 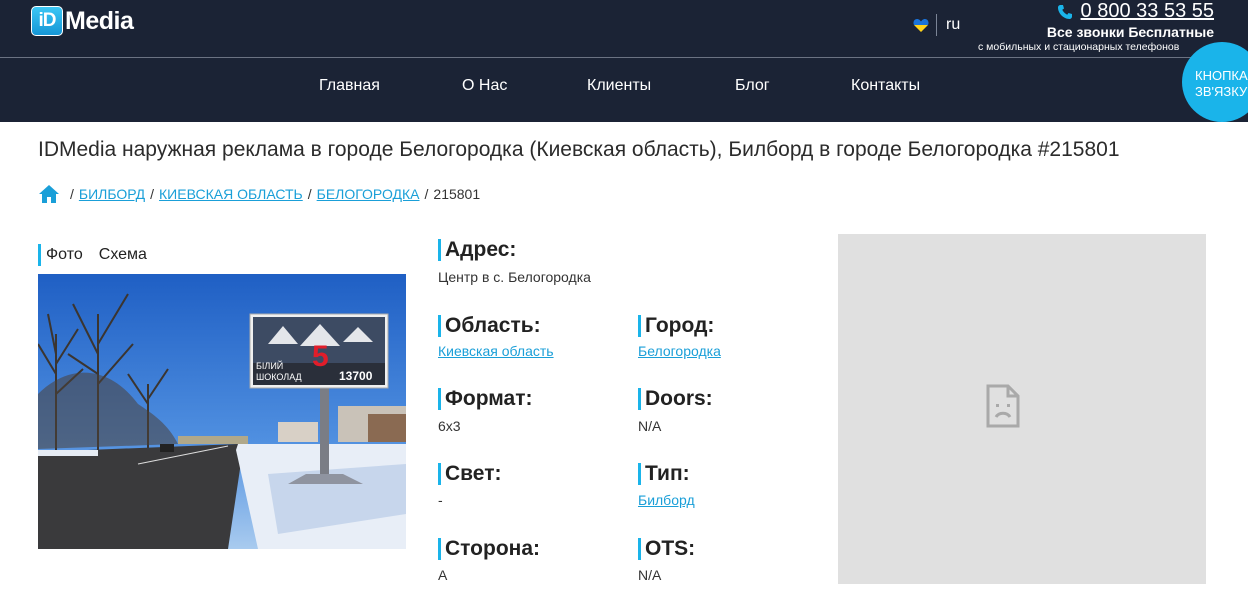 I want to click on region-label: Область:, so click(x=489, y=326).